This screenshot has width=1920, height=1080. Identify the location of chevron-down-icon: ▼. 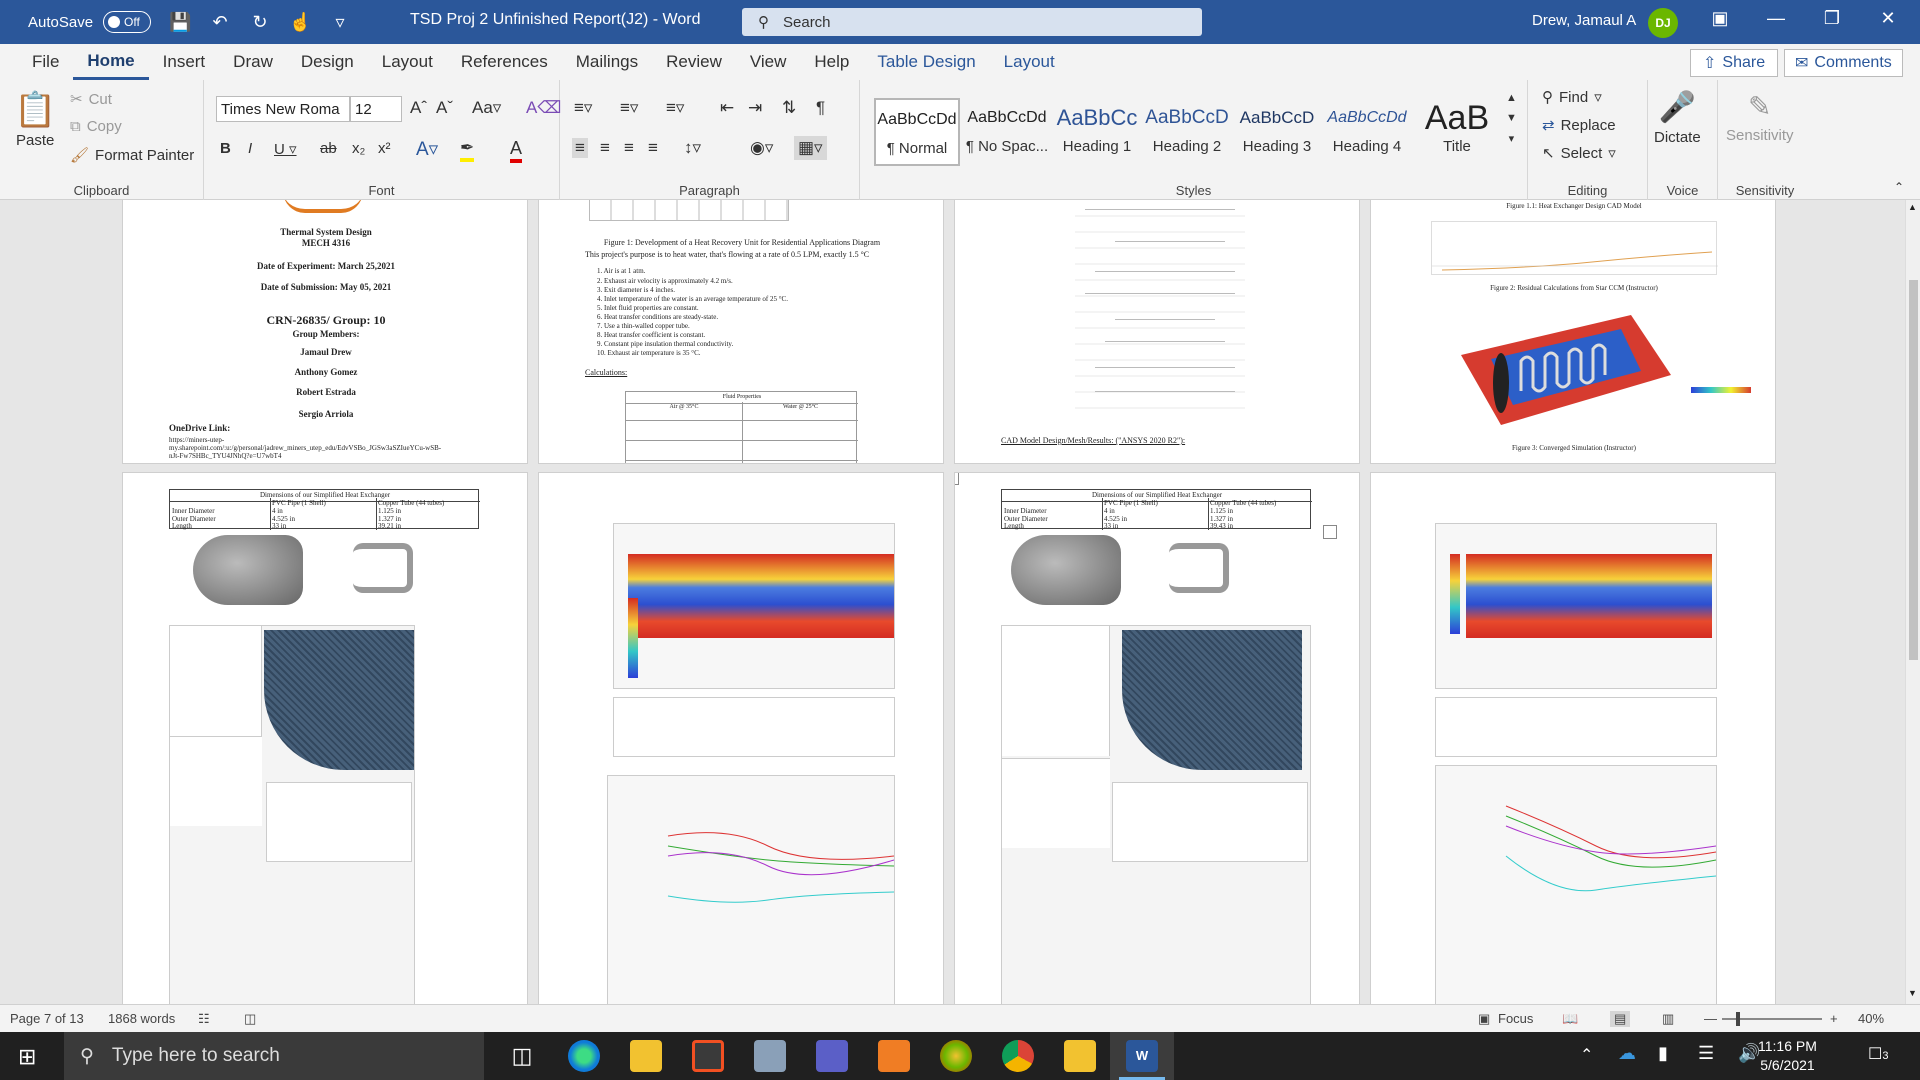
(1511, 118).